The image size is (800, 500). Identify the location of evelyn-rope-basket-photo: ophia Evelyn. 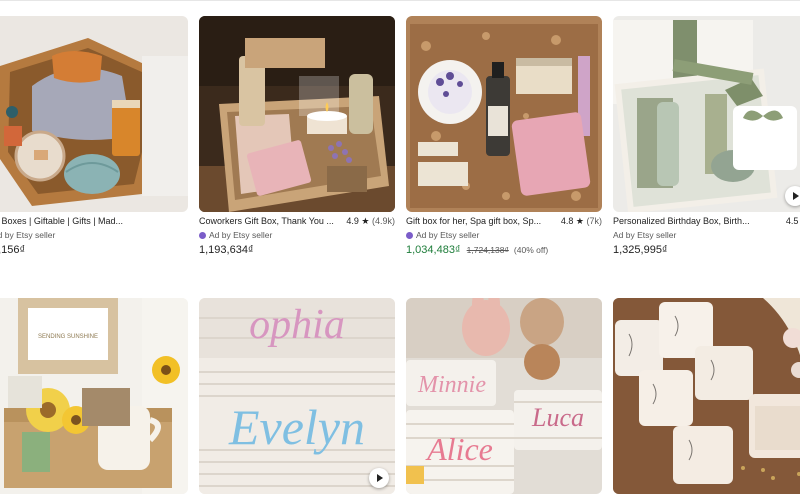
(297, 396).